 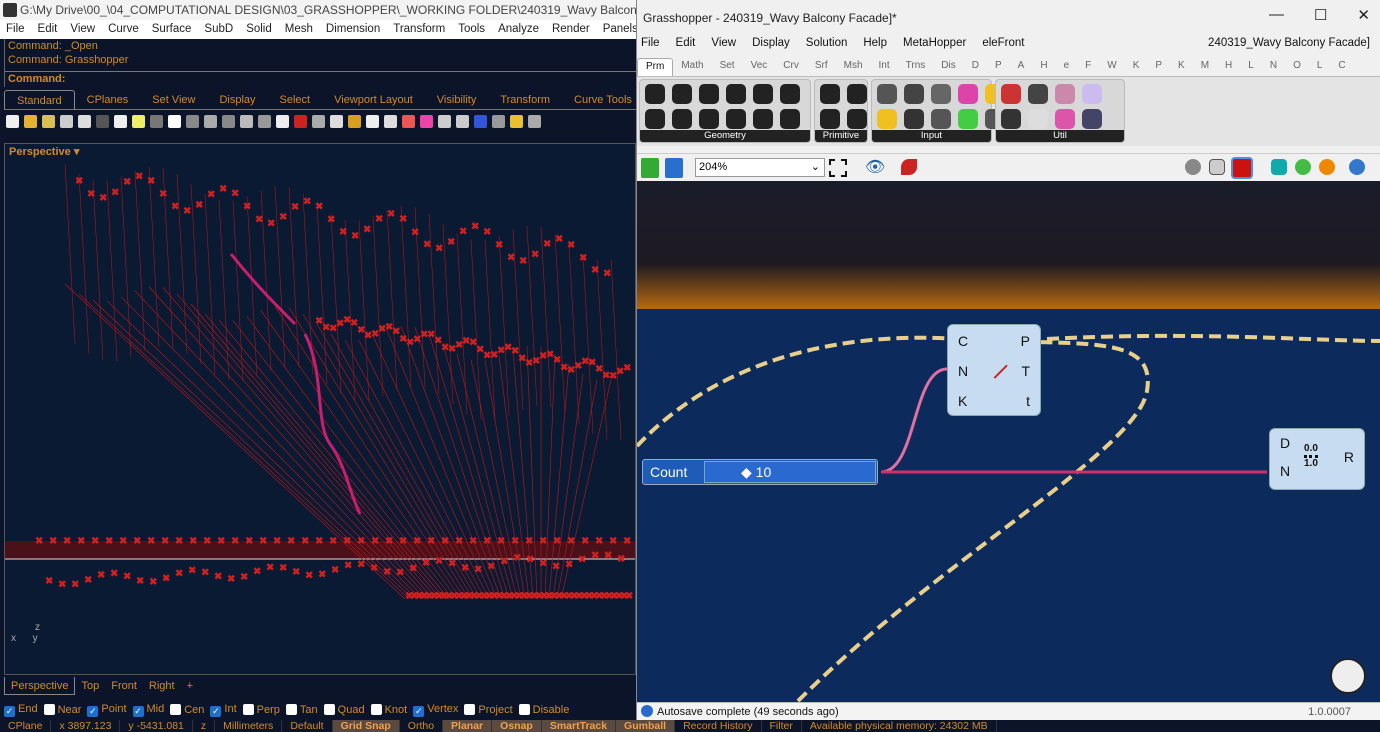 I want to click on preview-wire-icon, so click(x=1217, y=167).